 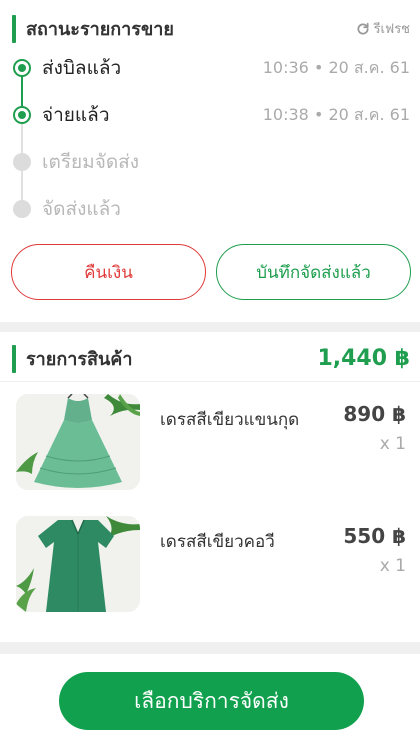 What do you see at coordinates (100, 29) in the screenshot?
I see `status-title: สถานะรายการขาย` at bounding box center [100, 29].